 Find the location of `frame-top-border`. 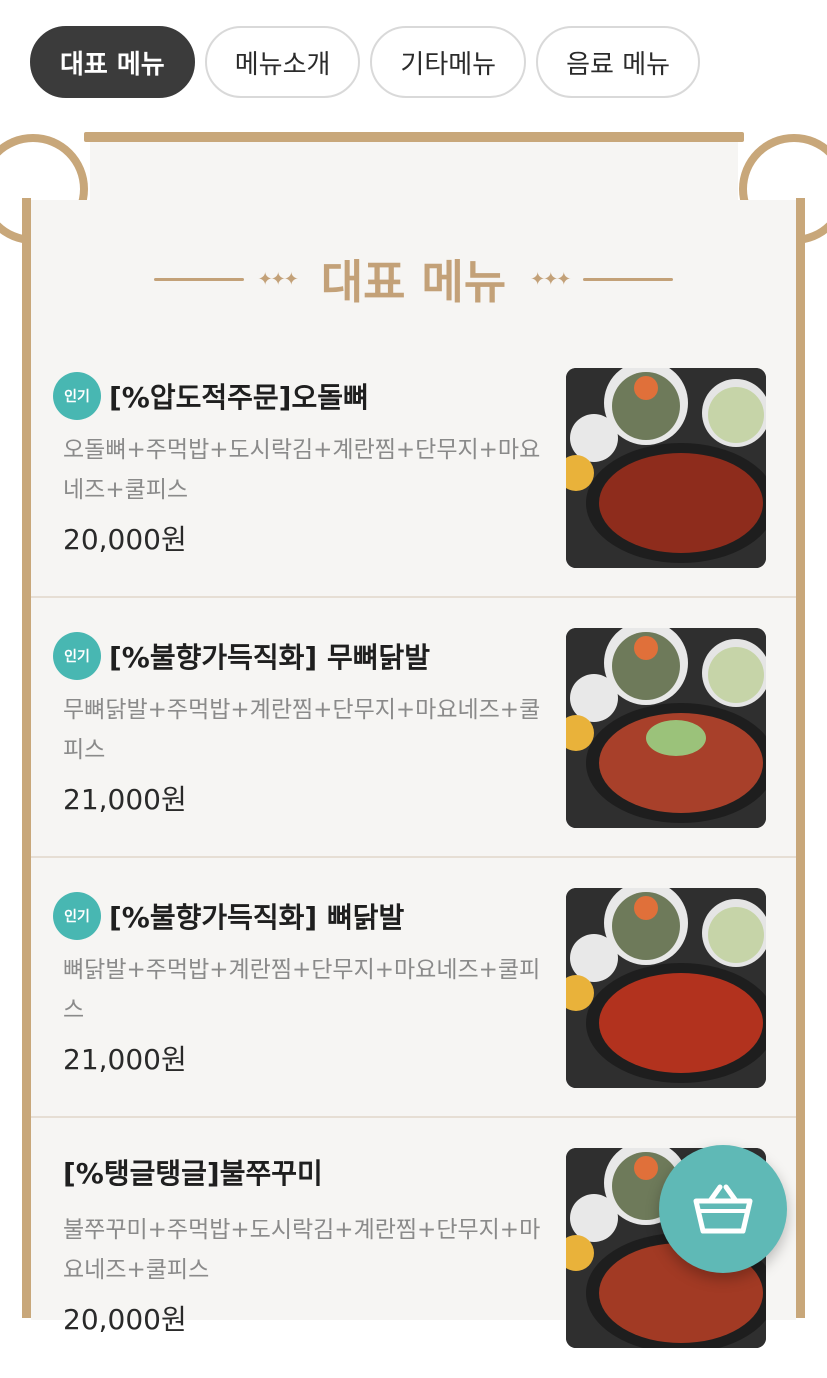

frame-top-border is located at coordinates (414, 137).